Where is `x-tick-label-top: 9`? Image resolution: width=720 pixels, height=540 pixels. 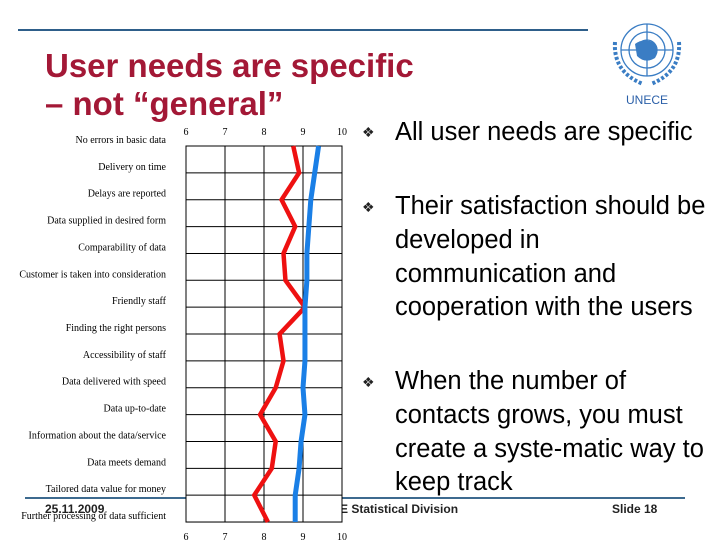
x-tick-label-top: 9 is located at coordinates (303, 132).